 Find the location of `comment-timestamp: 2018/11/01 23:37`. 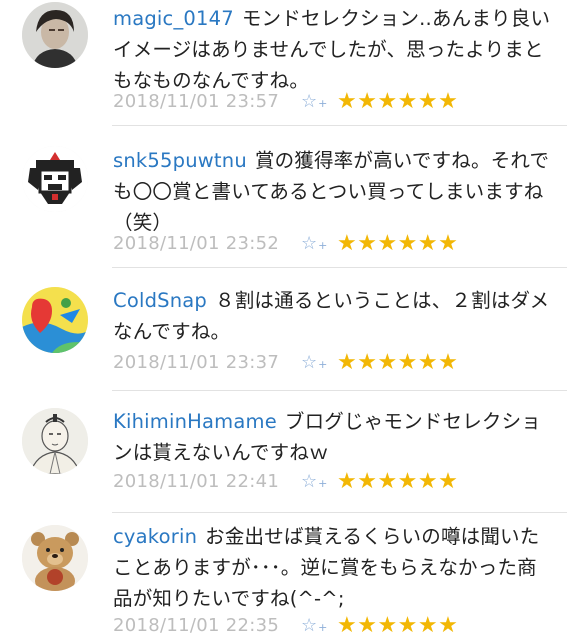

comment-timestamp: 2018/11/01 23:37 is located at coordinates (196, 362).